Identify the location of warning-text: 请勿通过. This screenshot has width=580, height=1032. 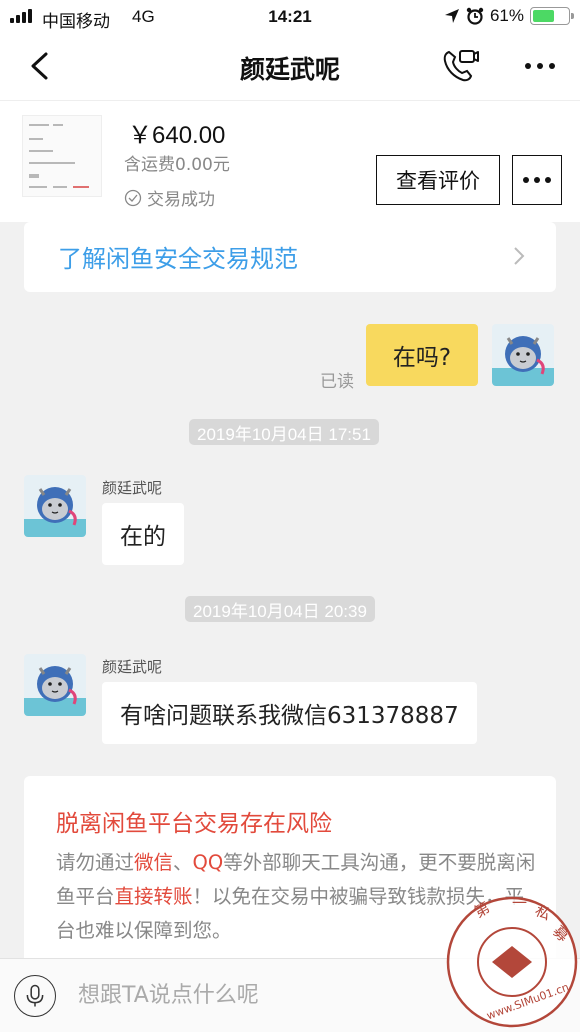
(95, 862).